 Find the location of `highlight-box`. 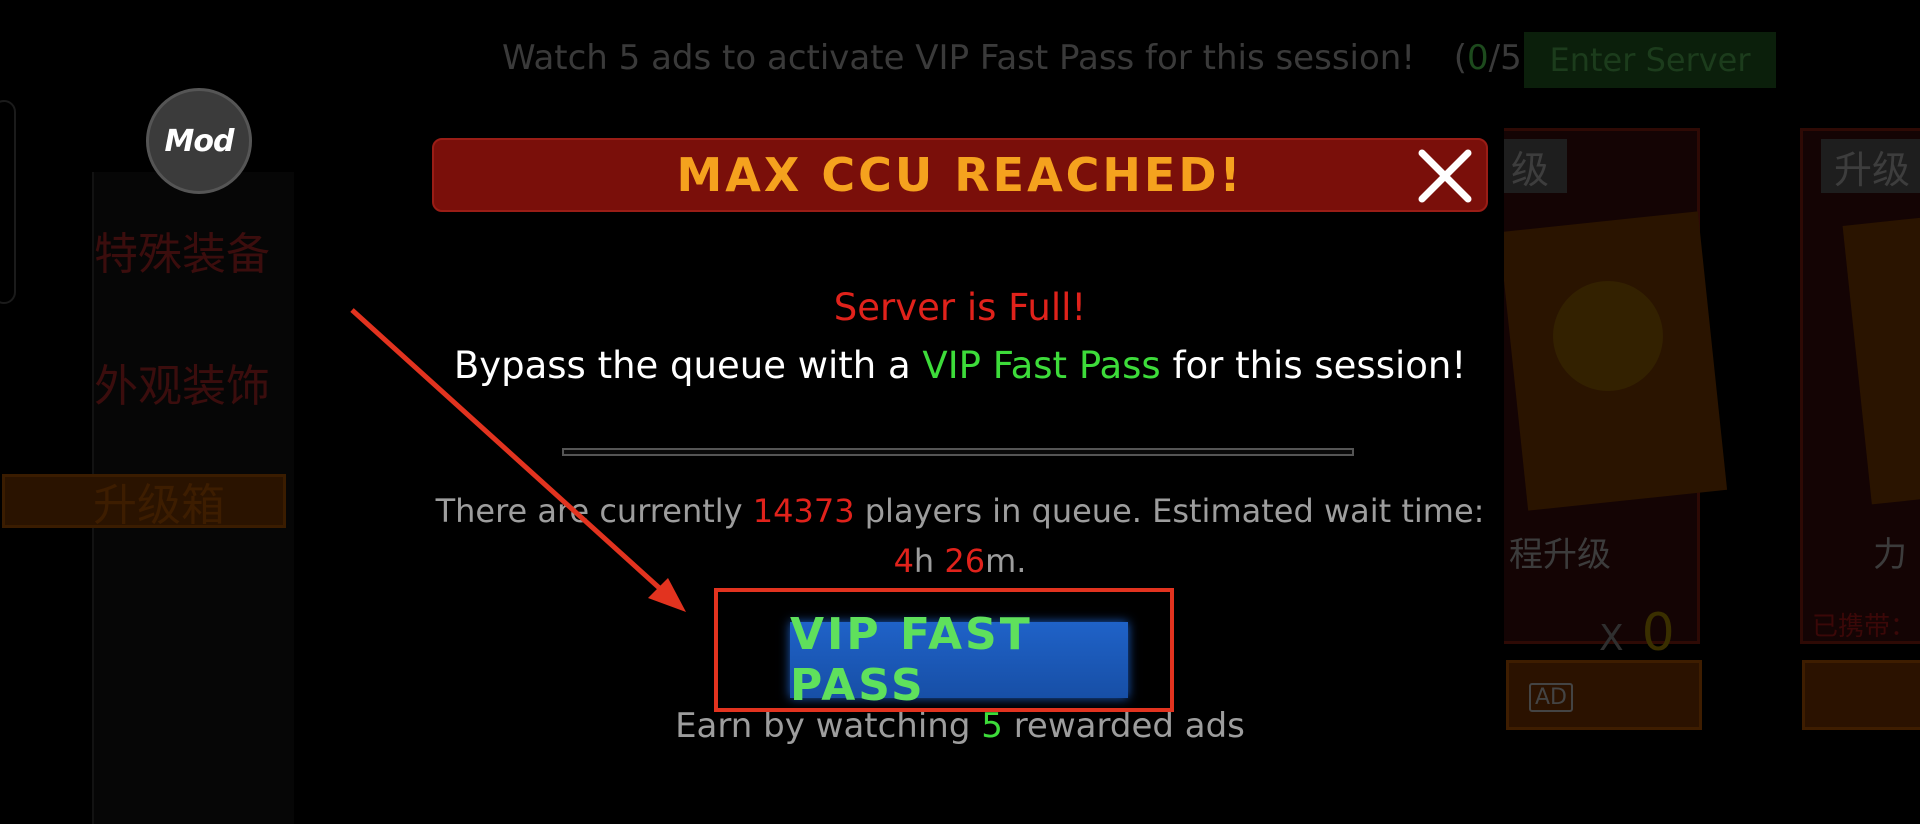

highlight-box is located at coordinates (944, 650).